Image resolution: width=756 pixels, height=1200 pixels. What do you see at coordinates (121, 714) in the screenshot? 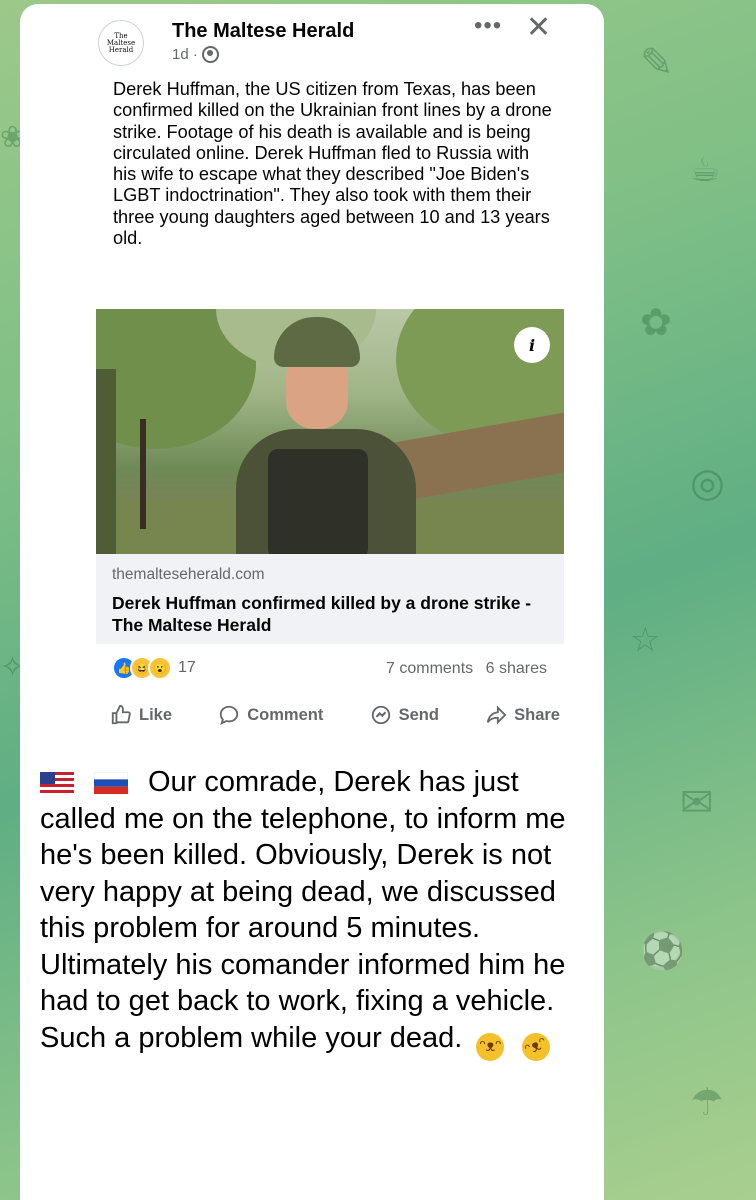
I see `thumbs-up-icon` at bounding box center [121, 714].